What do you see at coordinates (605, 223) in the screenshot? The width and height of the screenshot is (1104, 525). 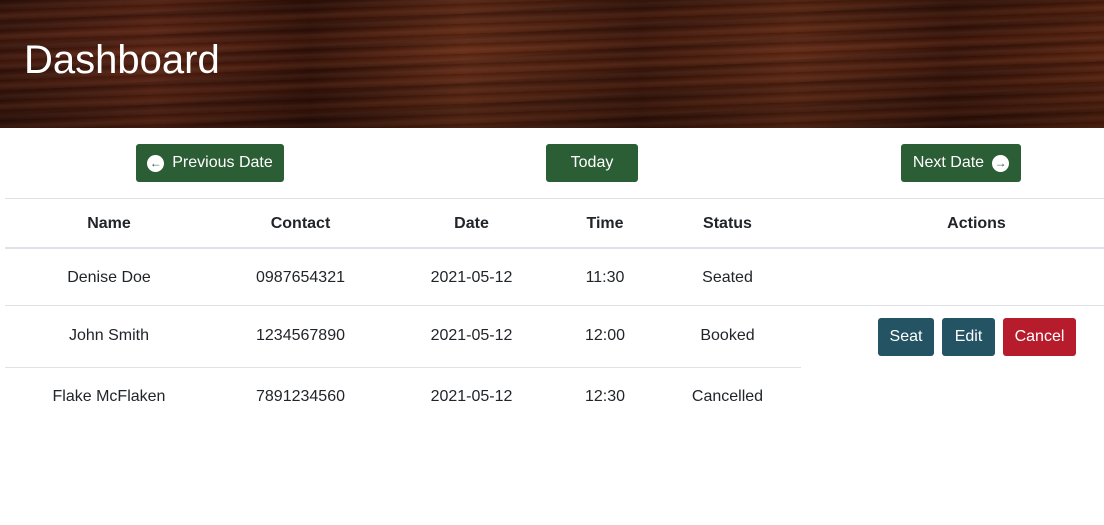 I see `column-header-time: Time` at bounding box center [605, 223].